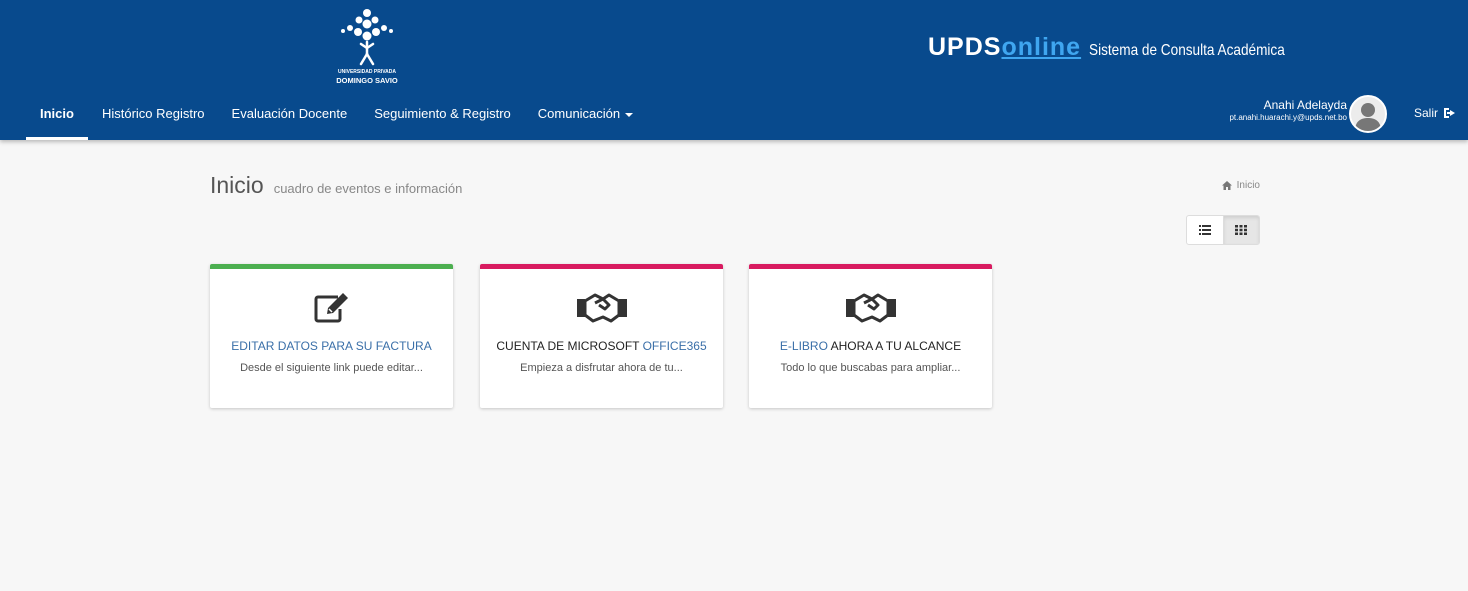 The image size is (1468, 591). Describe the element at coordinates (331, 308) in the screenshot. I see `edit-icon` at that location.